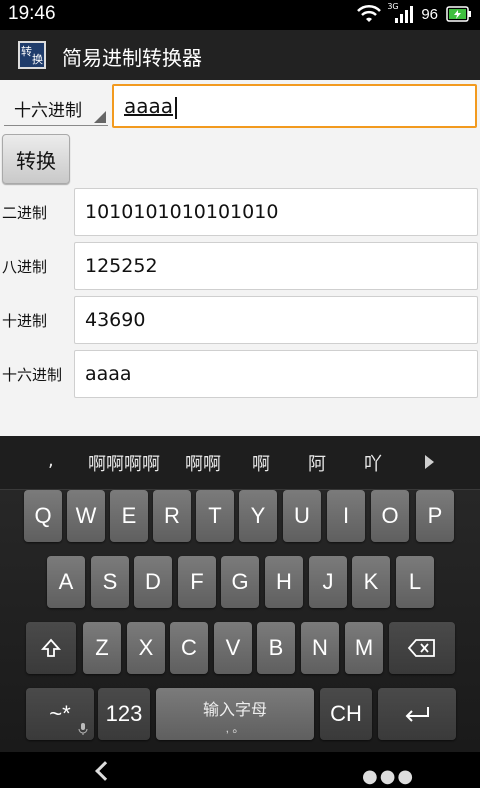  I want to click on convert-button: 转换, so click(36, 159).